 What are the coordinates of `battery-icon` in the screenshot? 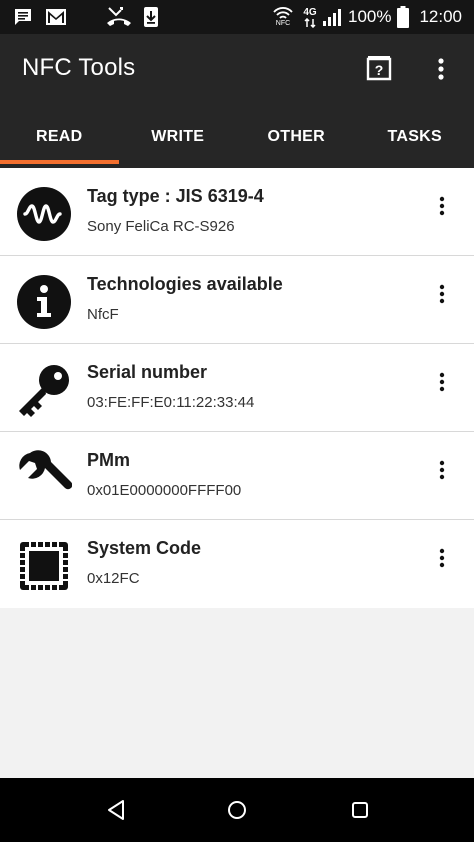 It's located at (403, 17).